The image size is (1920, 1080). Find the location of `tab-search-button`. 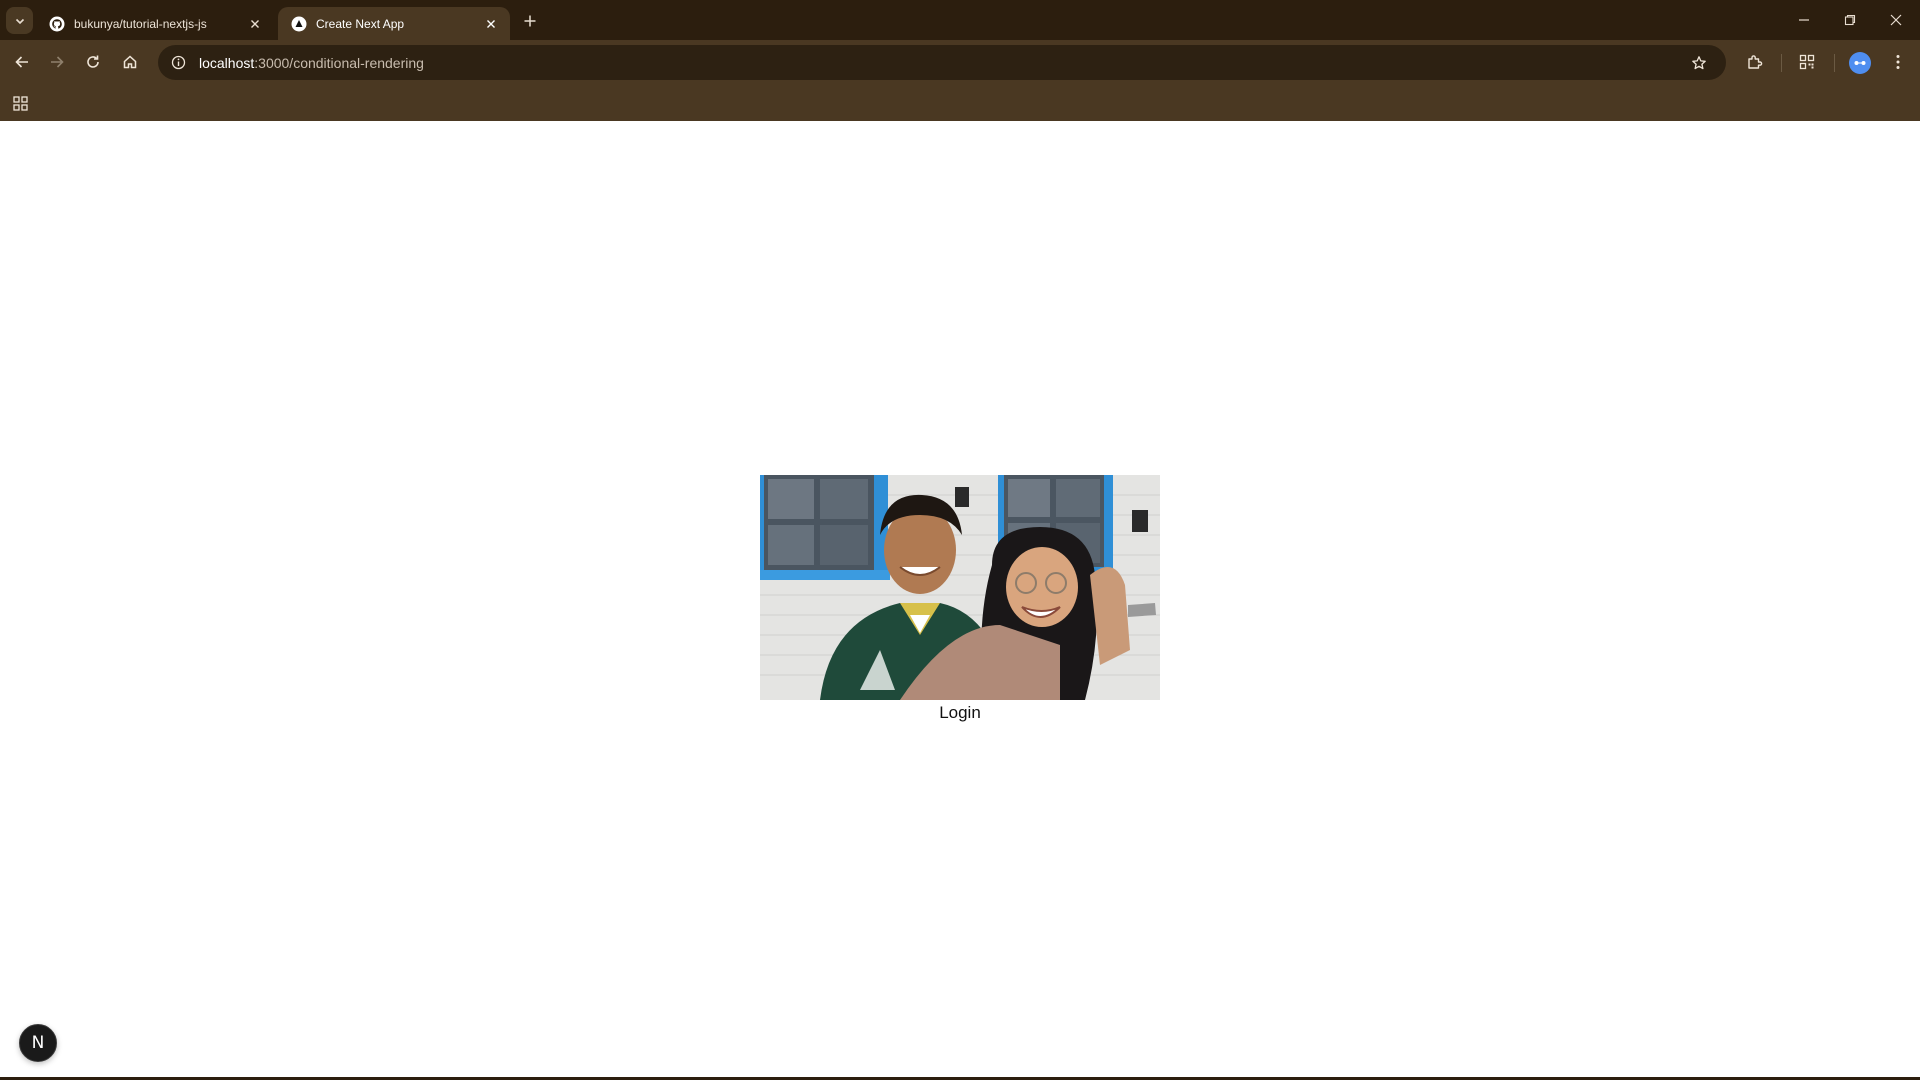

tab-search-button is located at coordinates (19, 20).